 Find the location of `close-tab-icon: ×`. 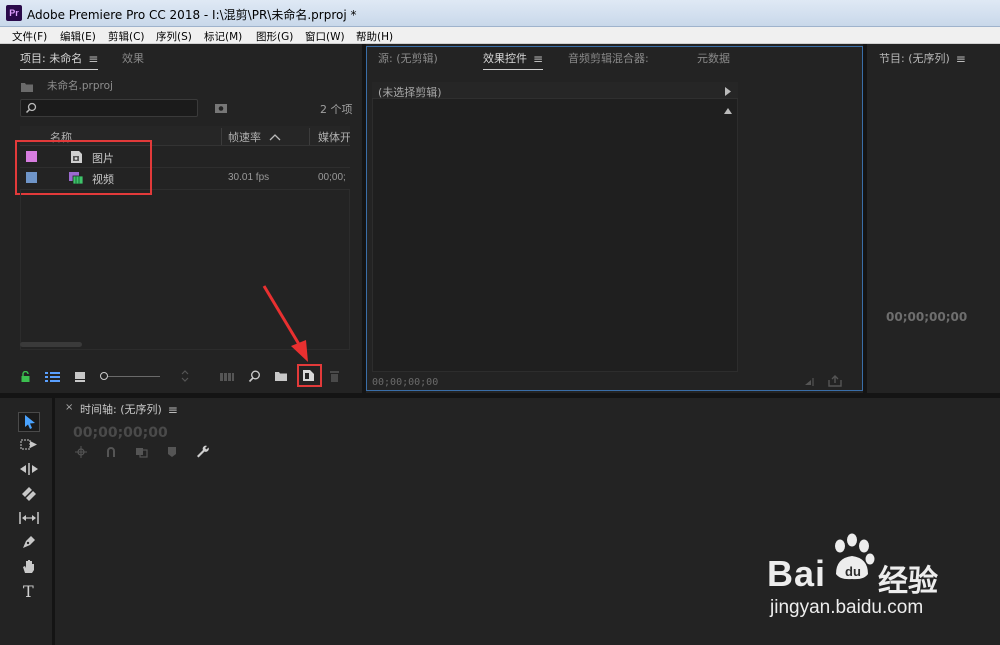

close-tab-icon: × is located at coordinates (69, 407).